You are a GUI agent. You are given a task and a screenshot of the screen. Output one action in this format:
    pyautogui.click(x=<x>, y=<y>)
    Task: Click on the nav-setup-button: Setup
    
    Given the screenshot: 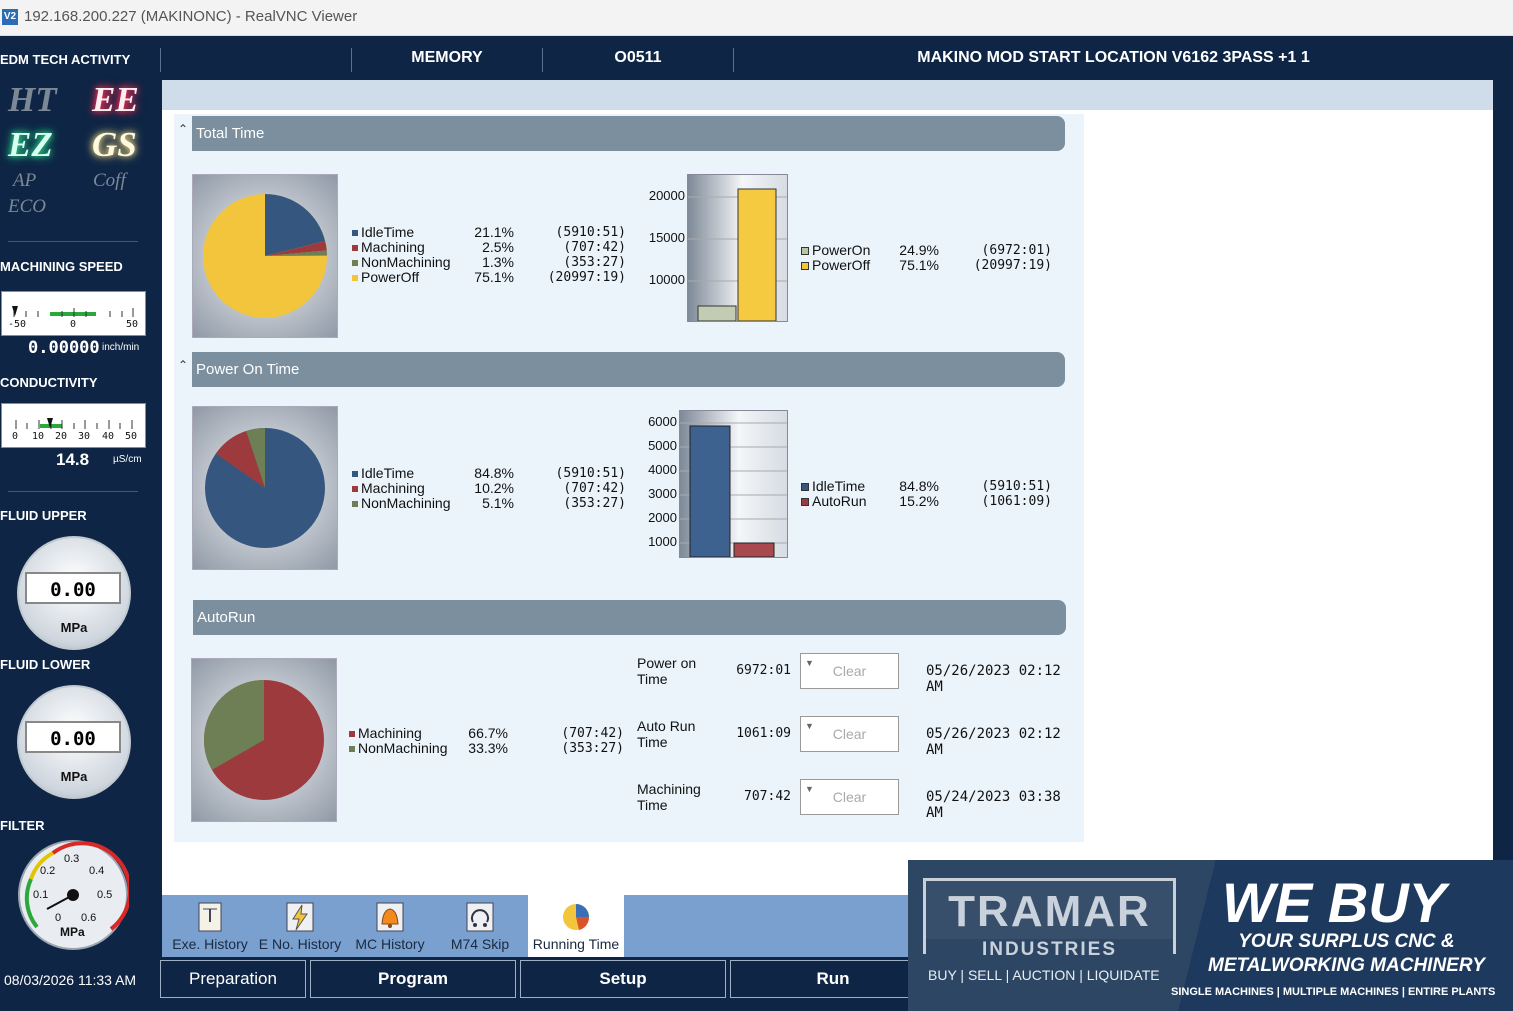 What is the action you would take?
    pyautogui.click(x=623, y=979)
    